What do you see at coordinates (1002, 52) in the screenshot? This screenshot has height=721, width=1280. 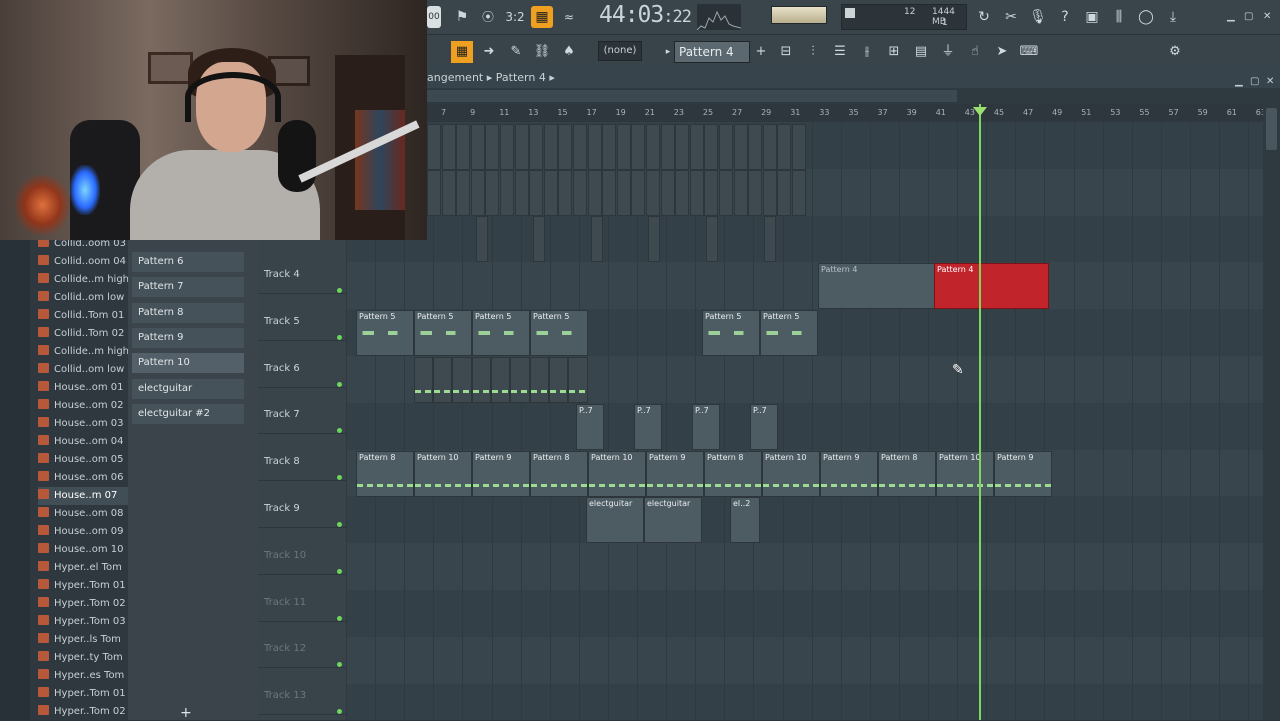 I see `pointer-icon: ➤` at bounding box center [1002, 52].